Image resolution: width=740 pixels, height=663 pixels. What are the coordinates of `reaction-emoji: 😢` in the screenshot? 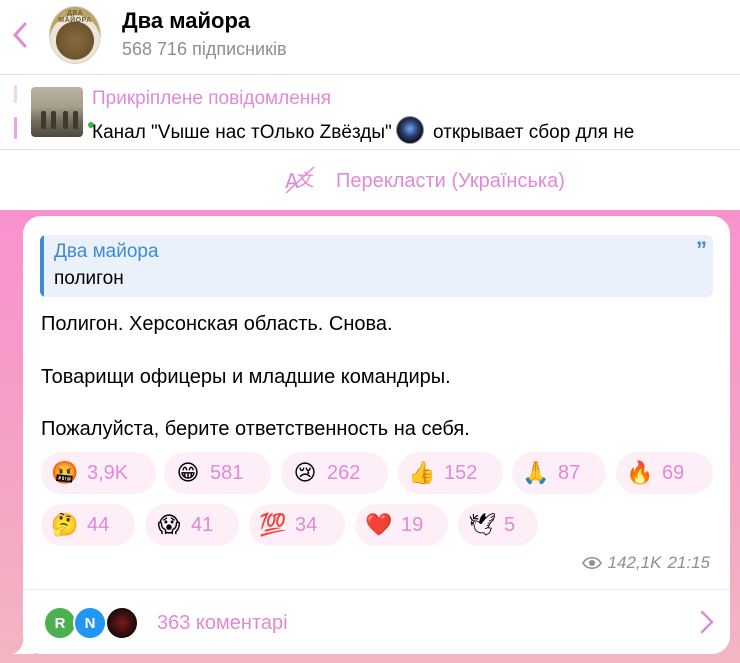 It's located at (305, 472).